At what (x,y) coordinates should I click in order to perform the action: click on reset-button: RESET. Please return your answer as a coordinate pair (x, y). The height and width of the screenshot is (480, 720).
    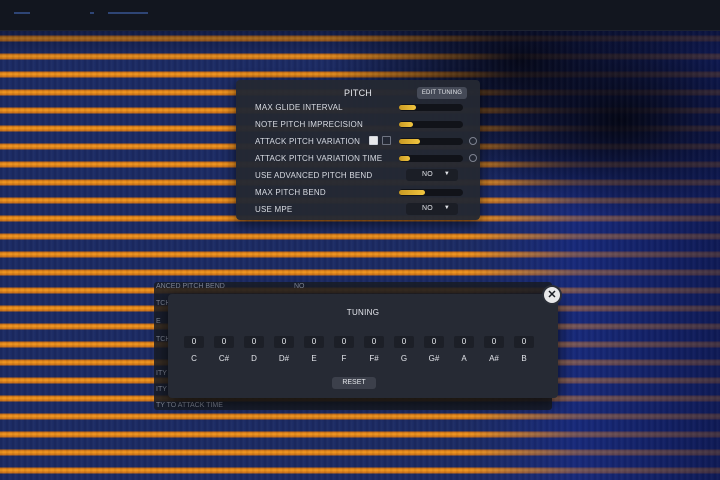
    Looking at the image, I should click on (354, 383).